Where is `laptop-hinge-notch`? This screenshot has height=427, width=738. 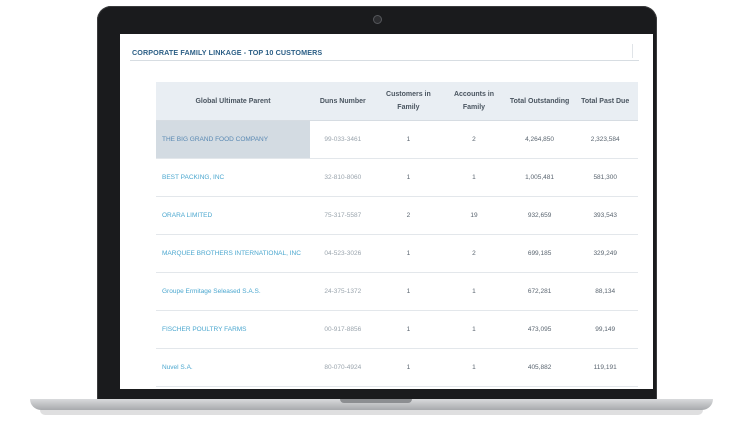 laptop-hinge-notch is located at coordinates (376, 401).